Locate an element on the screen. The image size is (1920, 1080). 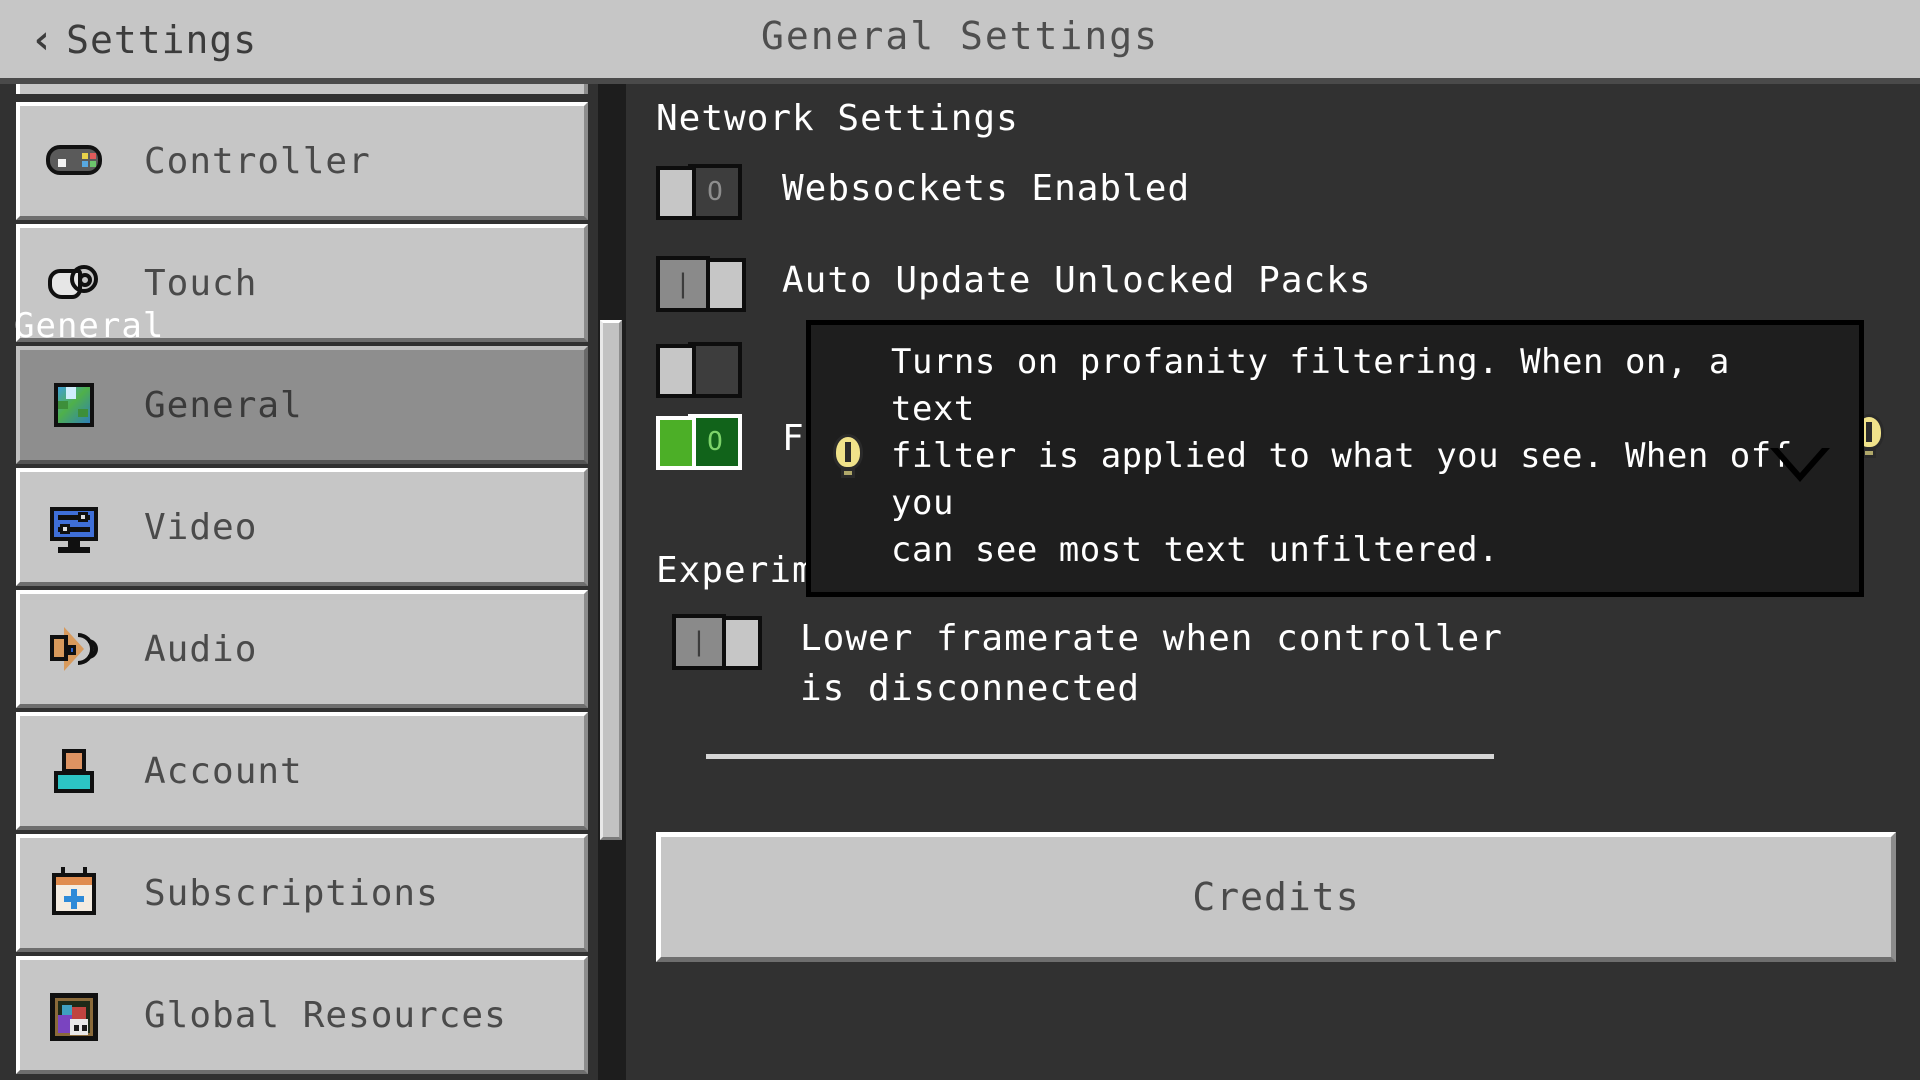
sidebar-item-label: Touch is located at coordinates (201, 283).